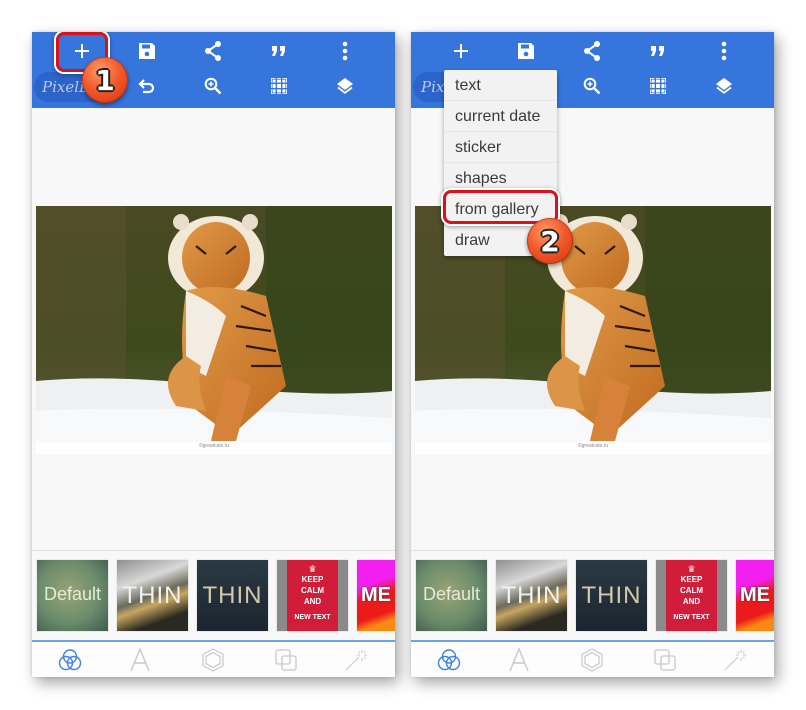 This screenshot has width=806, height=710. Describe the element at coordinates (500, 116) in the screenshot. I see `menu-item-current-date: current date` at that location.